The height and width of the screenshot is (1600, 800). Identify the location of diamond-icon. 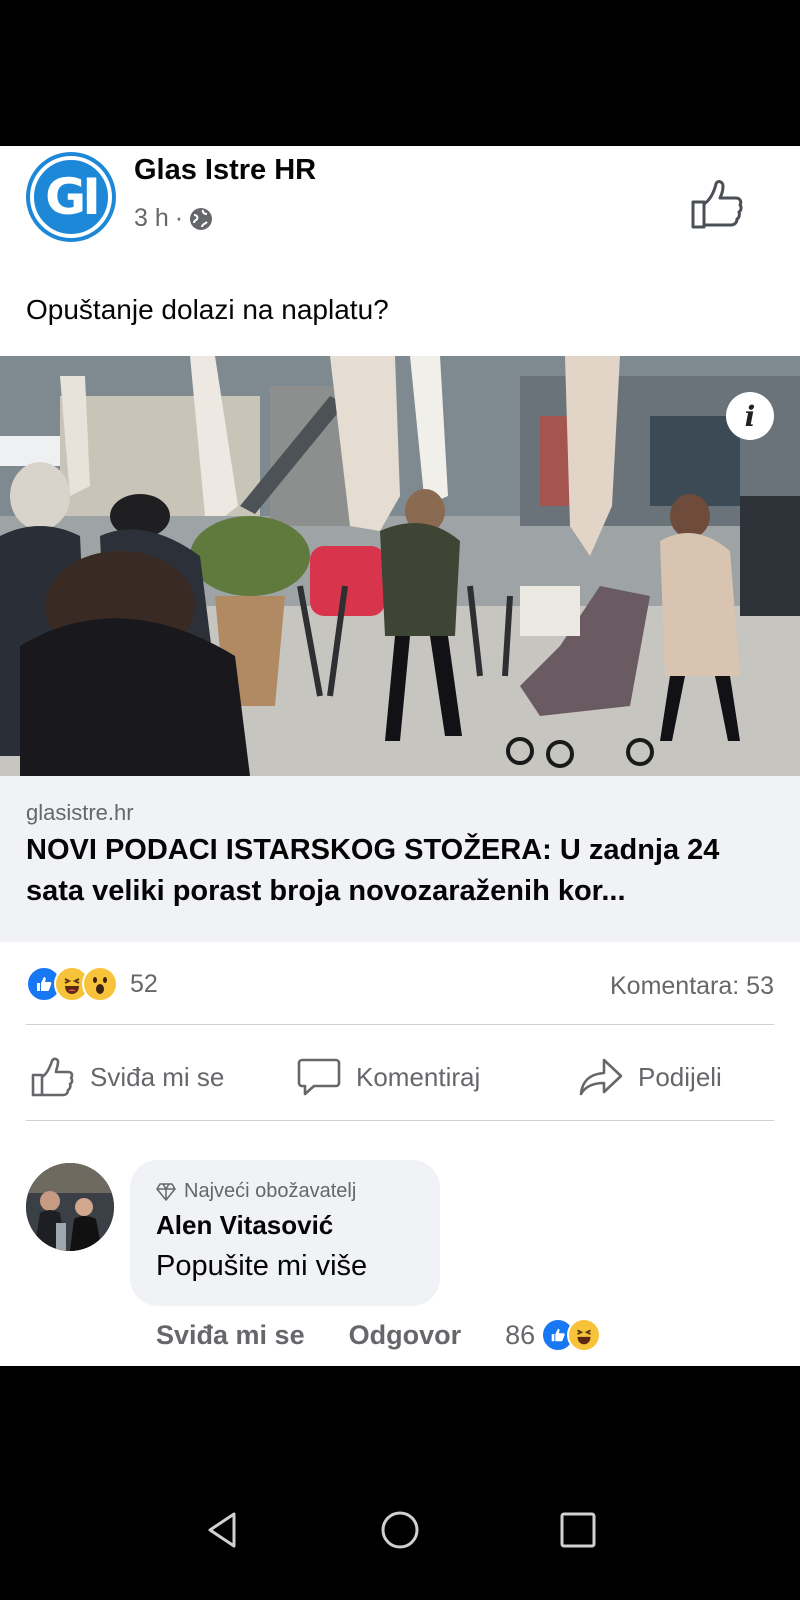
(166, 1191).